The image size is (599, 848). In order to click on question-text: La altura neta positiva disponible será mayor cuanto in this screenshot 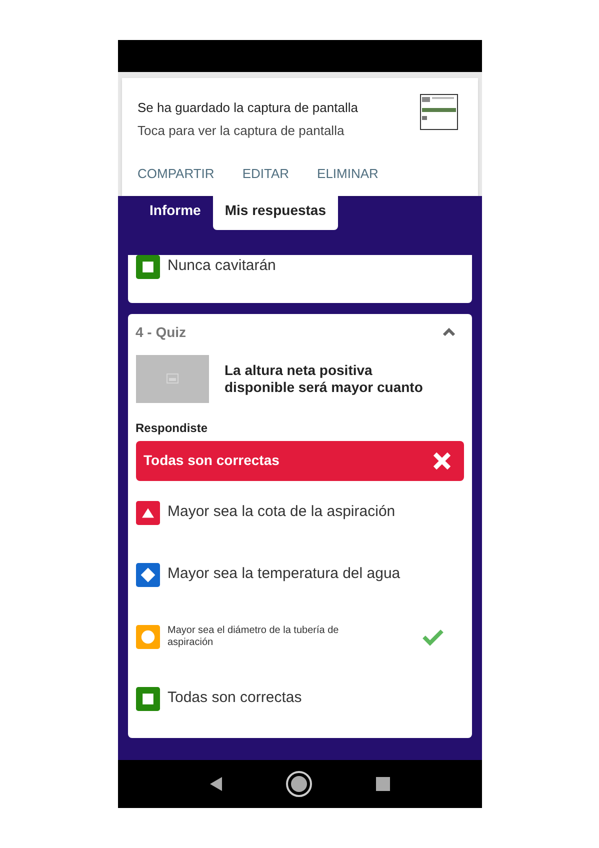, I will do `click(324, 379)`.